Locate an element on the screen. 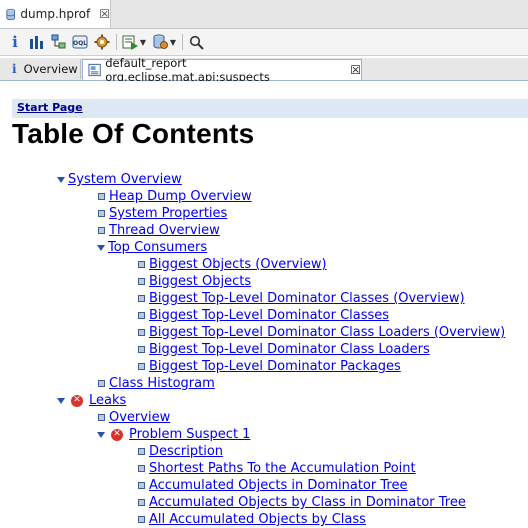  histogram-button is located at coordinates (36, 42).